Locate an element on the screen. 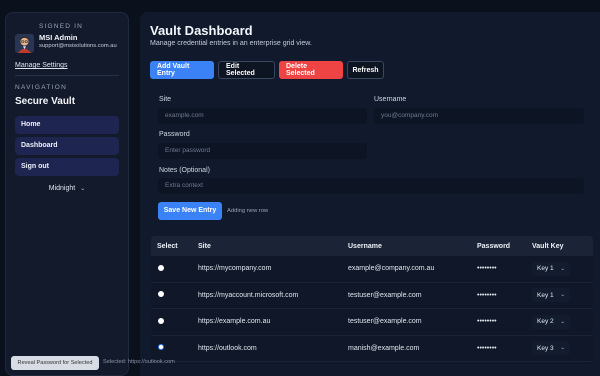  brand-title: Secure Vault is located at coordinates (45, 101).